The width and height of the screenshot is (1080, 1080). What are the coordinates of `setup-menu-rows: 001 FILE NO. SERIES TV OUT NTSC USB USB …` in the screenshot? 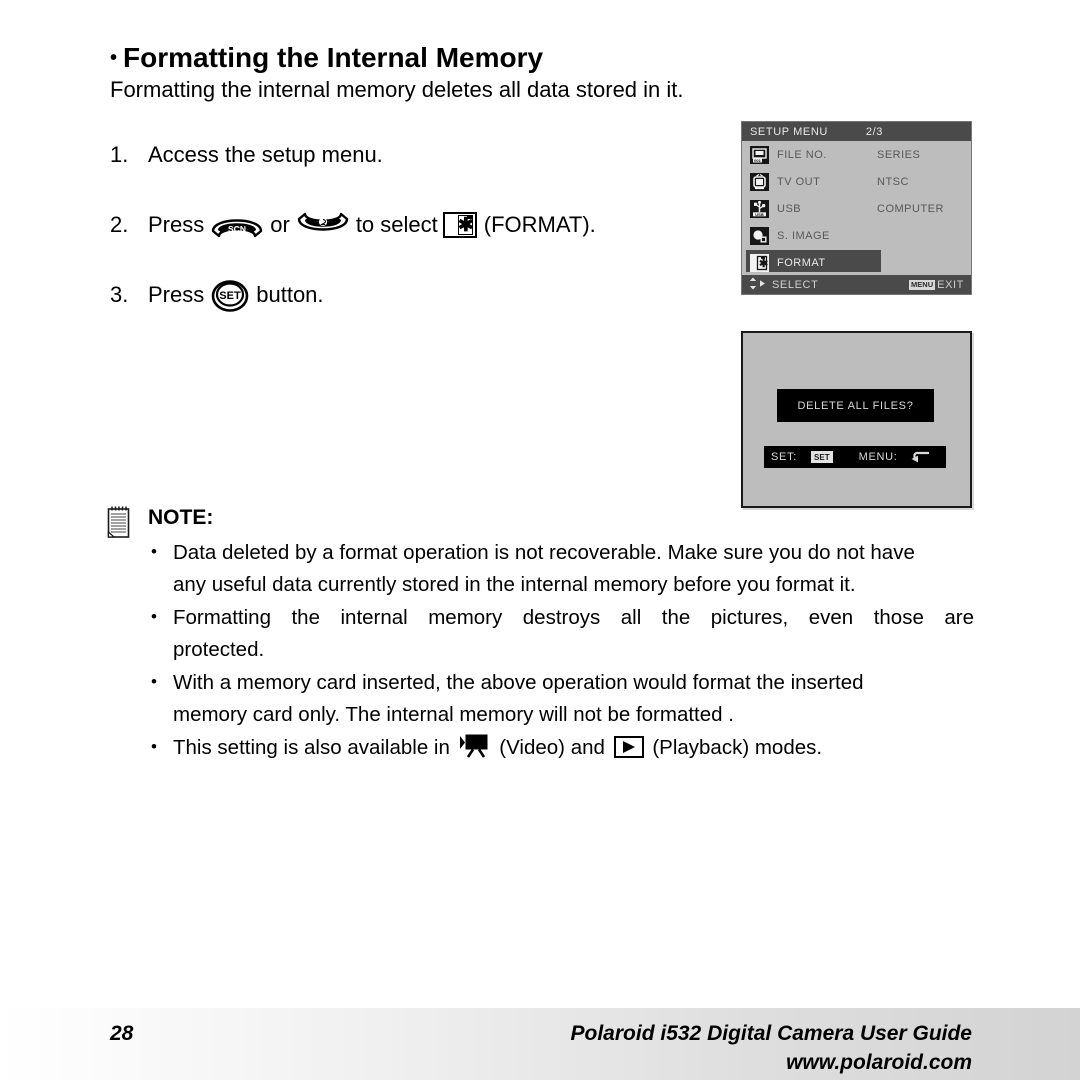 It's located at (856, 206).